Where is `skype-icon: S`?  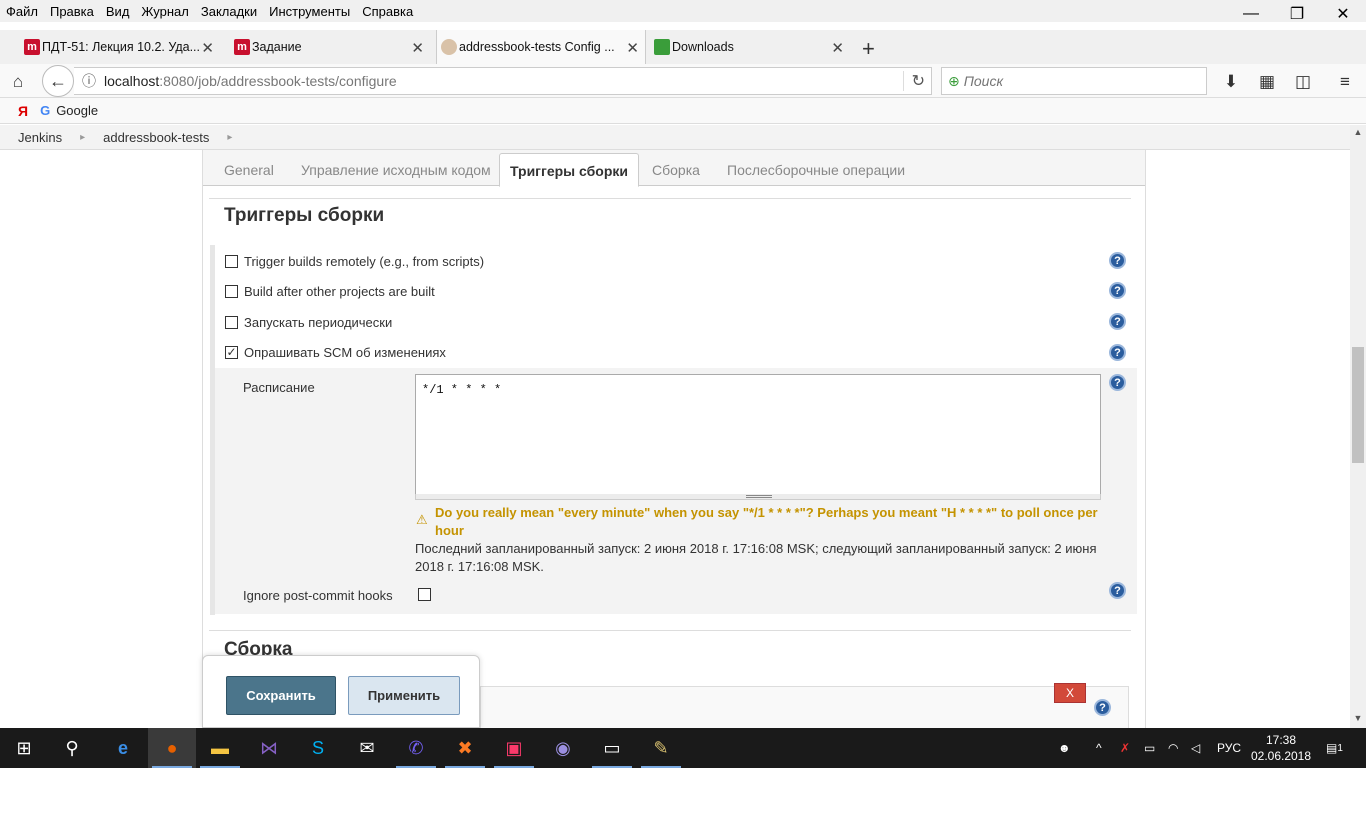
skype-icon: S is located at coordinates (318, 748).